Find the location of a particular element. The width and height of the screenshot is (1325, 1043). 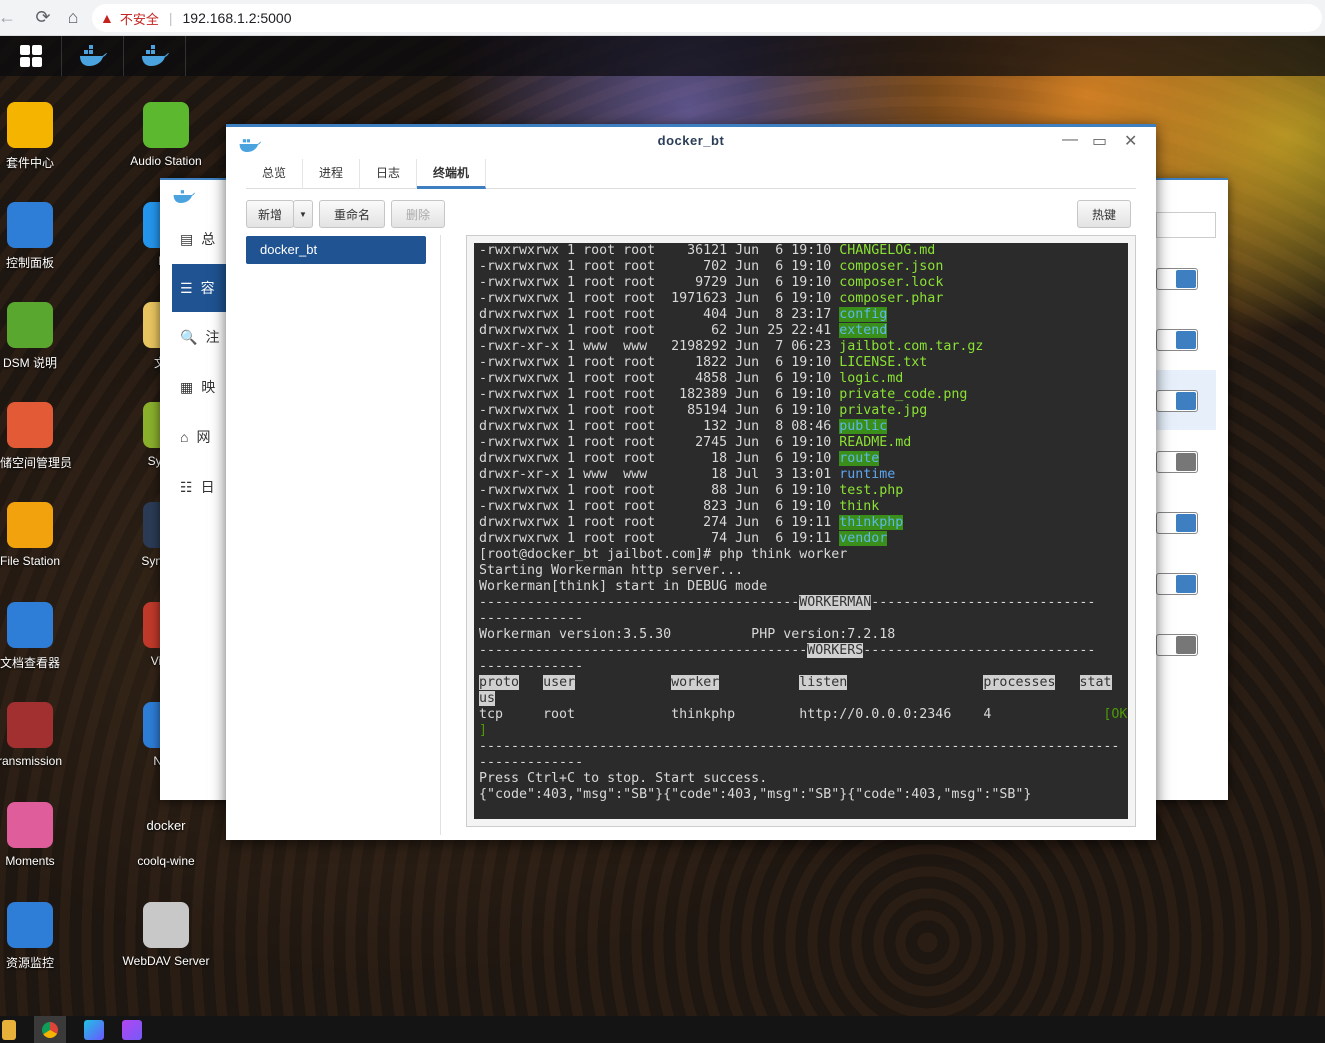

desktop-icon: 文档查看器 is located at coordinates (40, 636).